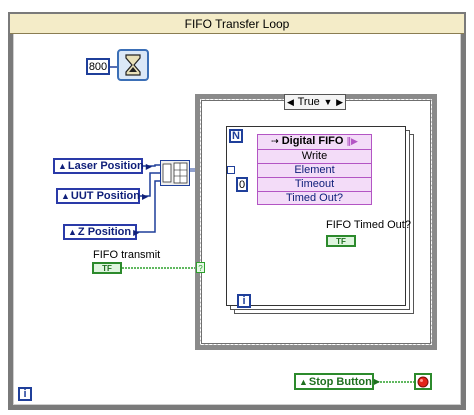 Image resolution: width=474 pixels, height=415 pixels. I want to click on stop-led-icon, so click(423, 381).